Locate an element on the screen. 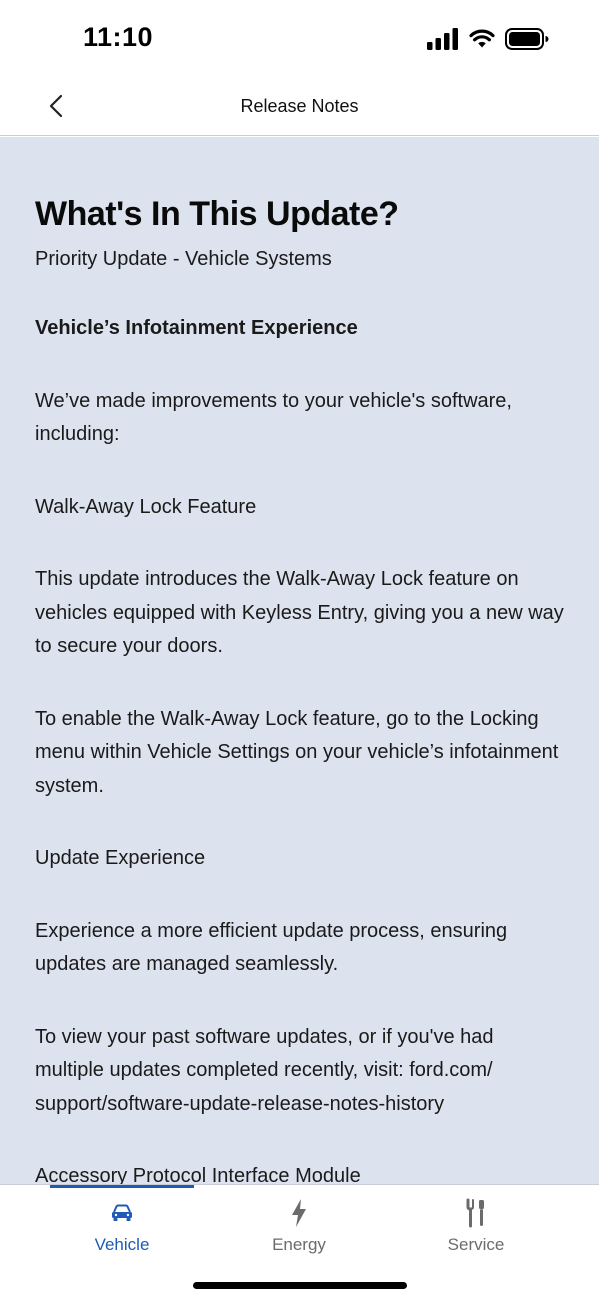  update-subheading: Priority Update - Vehicle Systems is located at coordinates (183, 259).